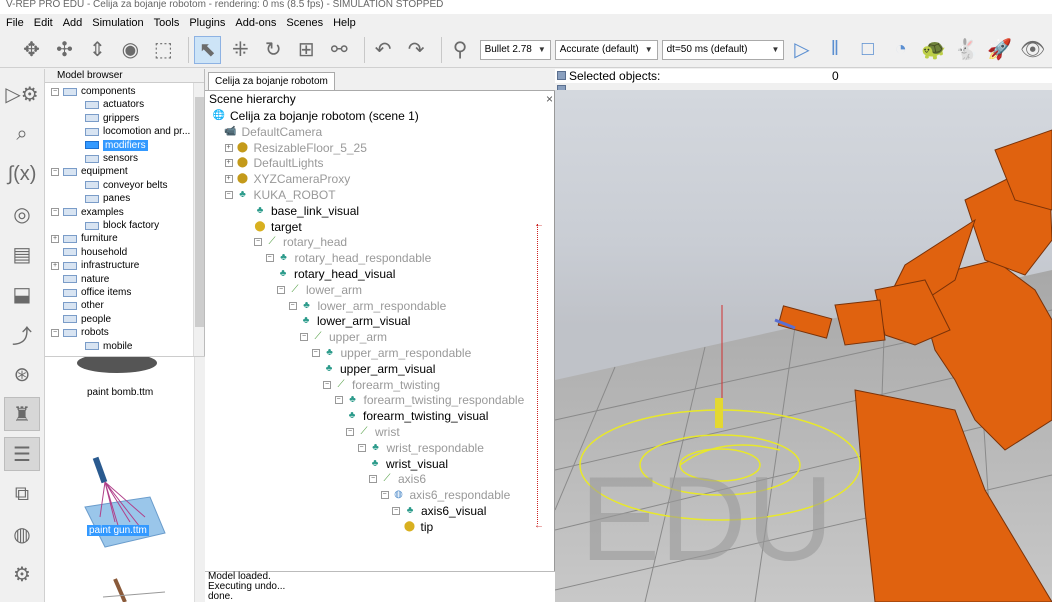 The height and width of the screenshot is (602, 1052). Describe the element at coordinates (343, 337) in the screenshot. I see `hierarchy-item: − ⟋ upper_arm` at that location.